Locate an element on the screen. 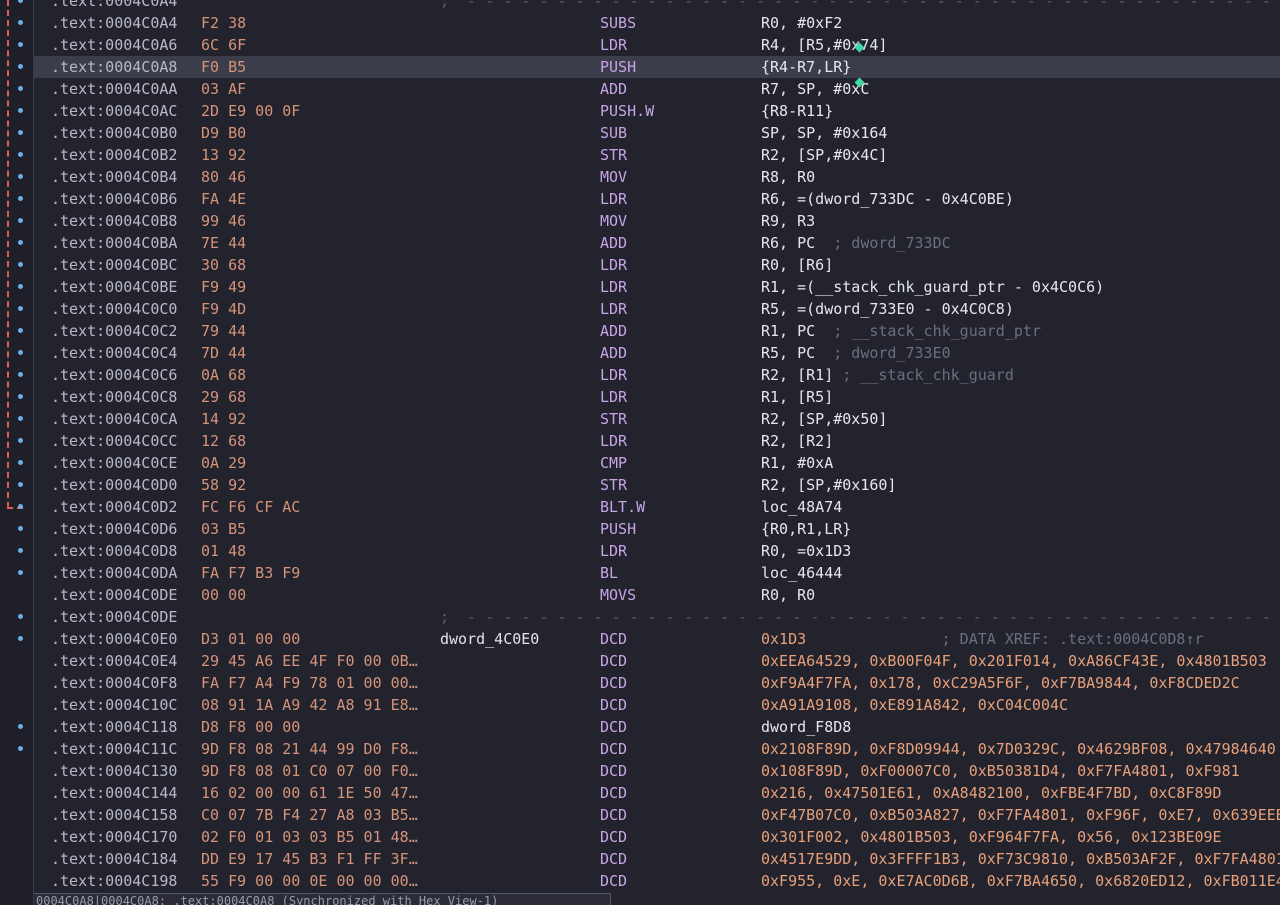 This screenshot has height=905, width=1280. operand-text: 0xA91A9108, 0xE891A842, 0xC04C004C is located at coordinates (915, 705).